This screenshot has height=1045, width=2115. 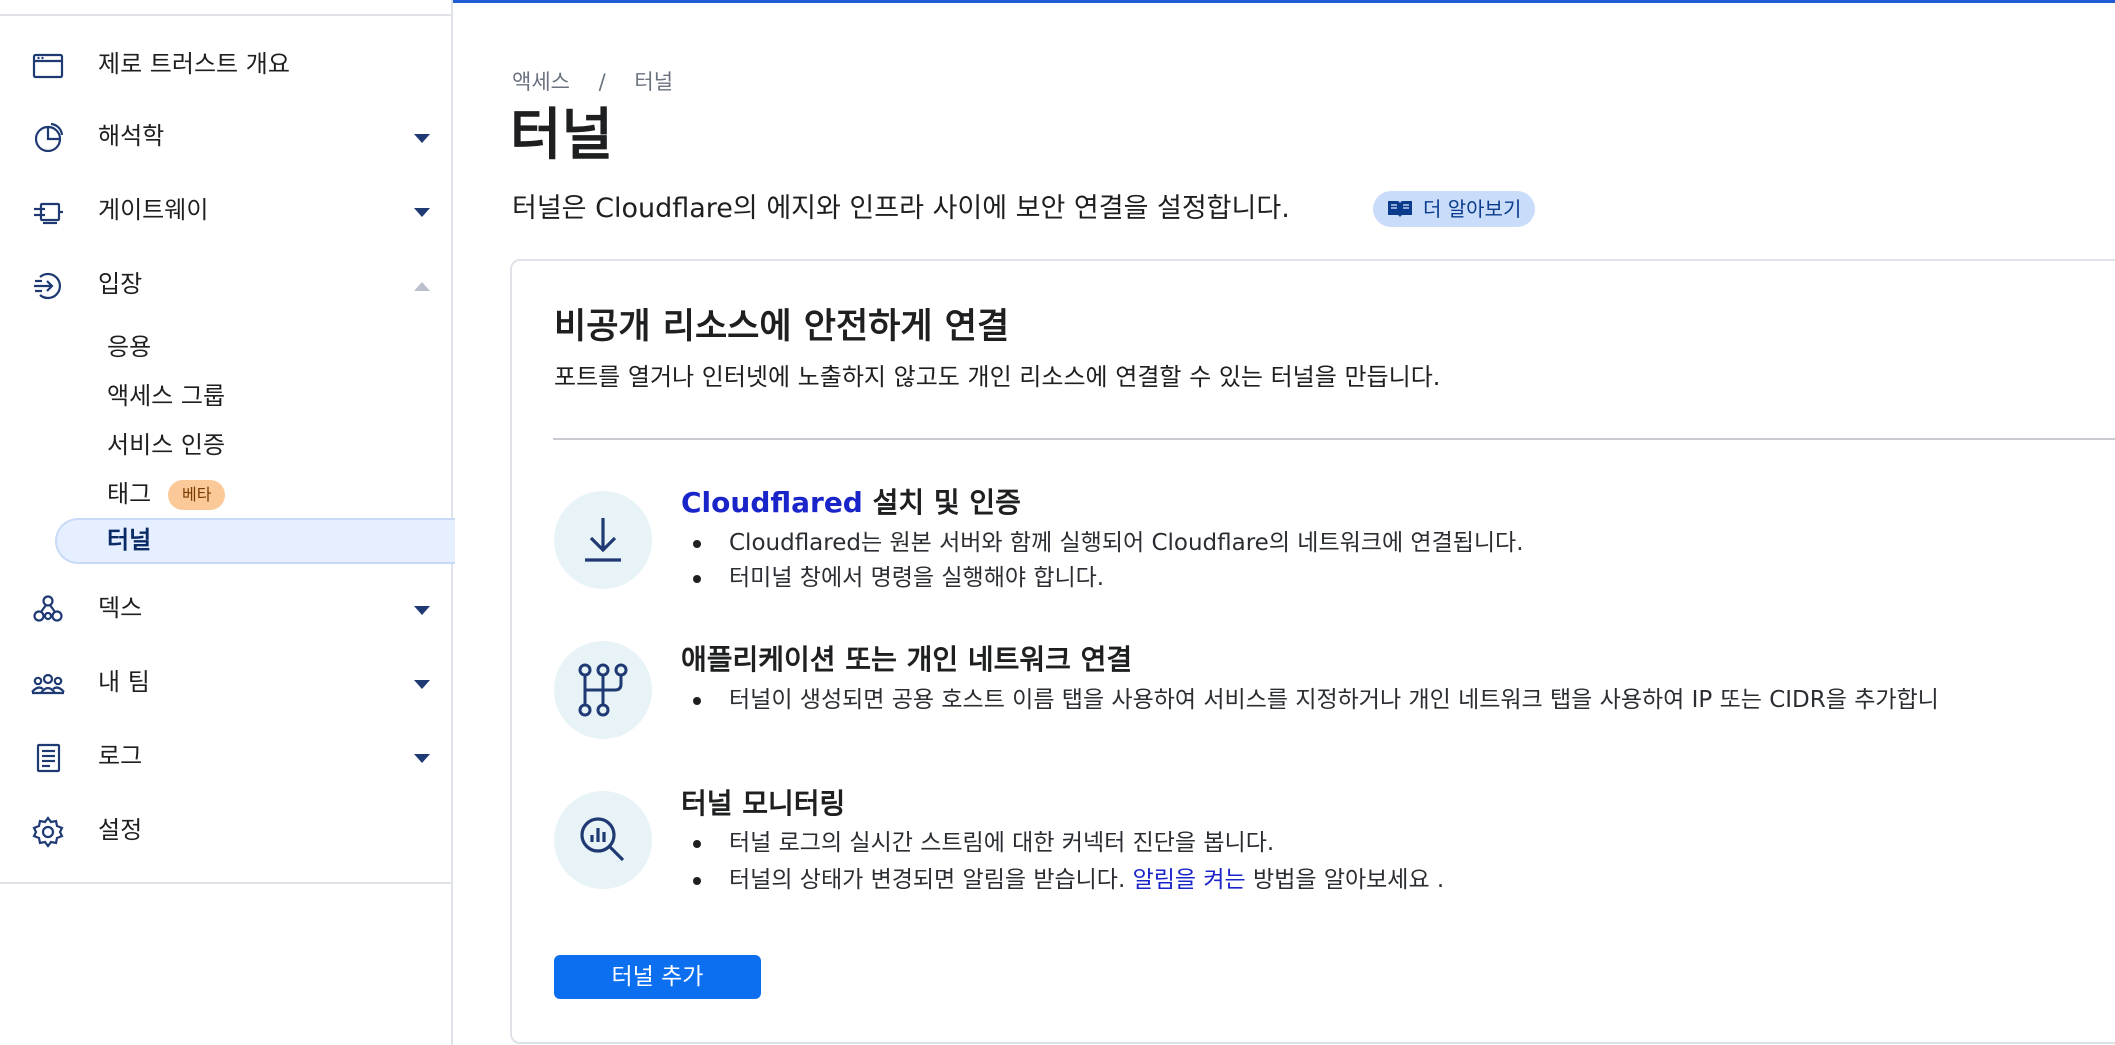 What do you see at coordinates (131, 136) in the screenshot?
I see `sidebar-item-label: 해석학` at bounding box center [131, 136].